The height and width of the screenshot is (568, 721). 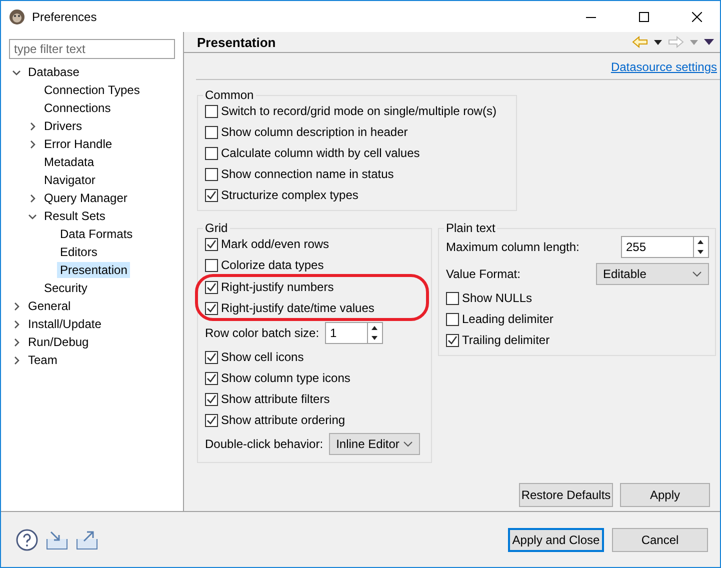 I want to click on dropdown: Editable, so click(x=652, y=274).